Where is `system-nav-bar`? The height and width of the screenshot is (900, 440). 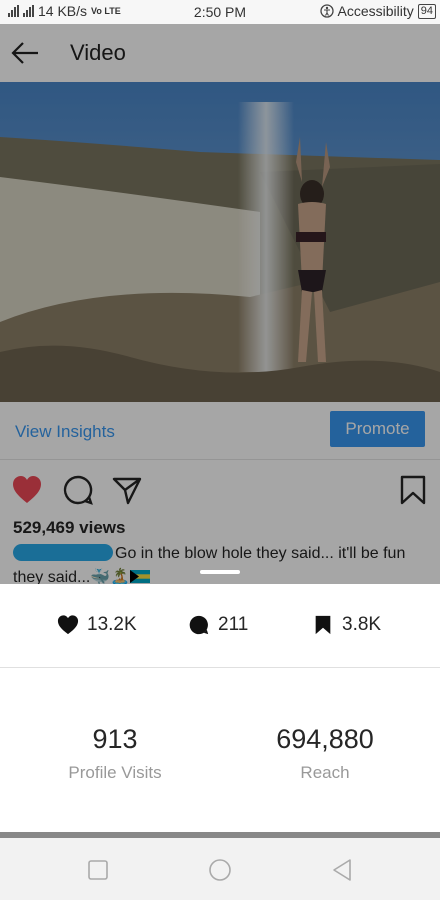
system-nav-bar is located at coordinates (220, 869).